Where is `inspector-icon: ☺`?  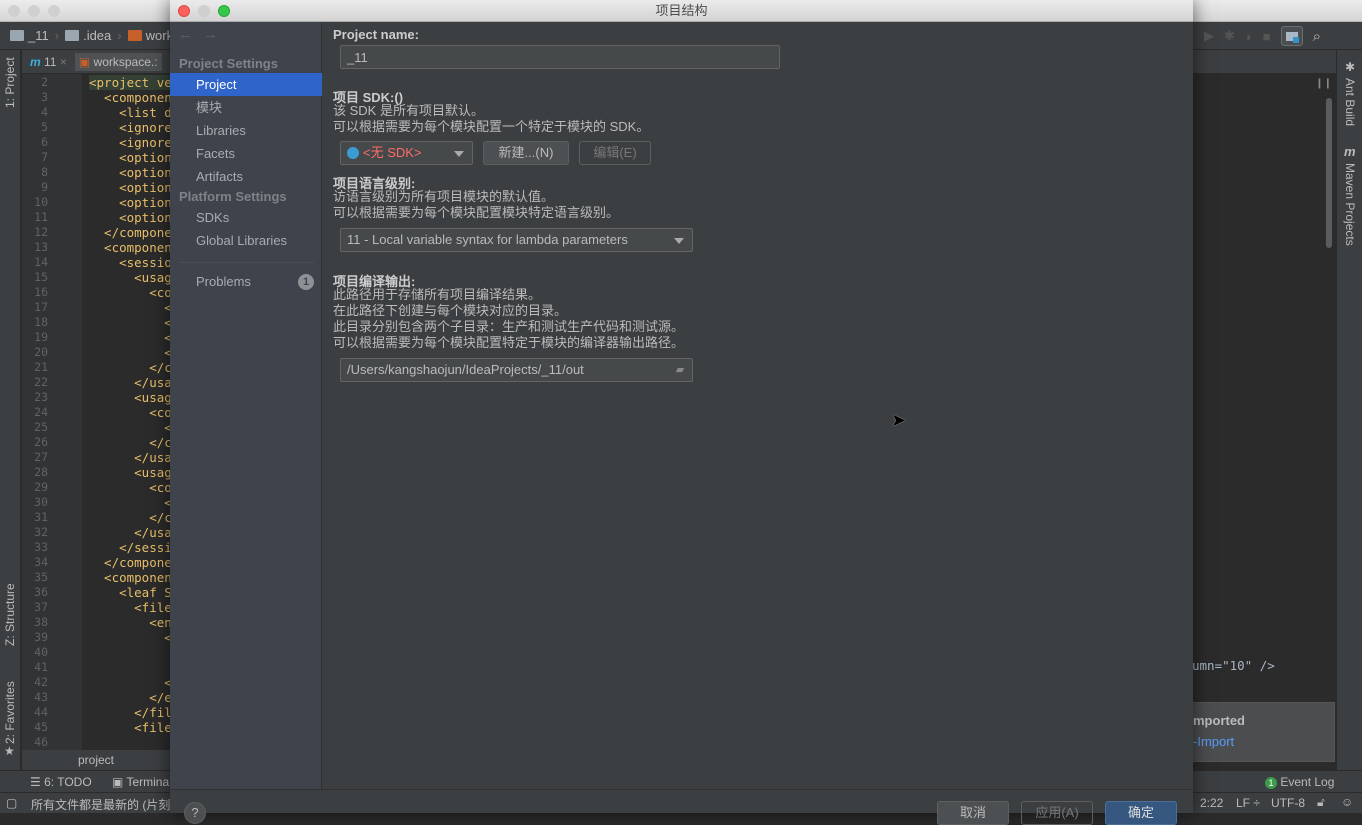
inspector-icon: ☺ is located at coordinates (1347, 802).